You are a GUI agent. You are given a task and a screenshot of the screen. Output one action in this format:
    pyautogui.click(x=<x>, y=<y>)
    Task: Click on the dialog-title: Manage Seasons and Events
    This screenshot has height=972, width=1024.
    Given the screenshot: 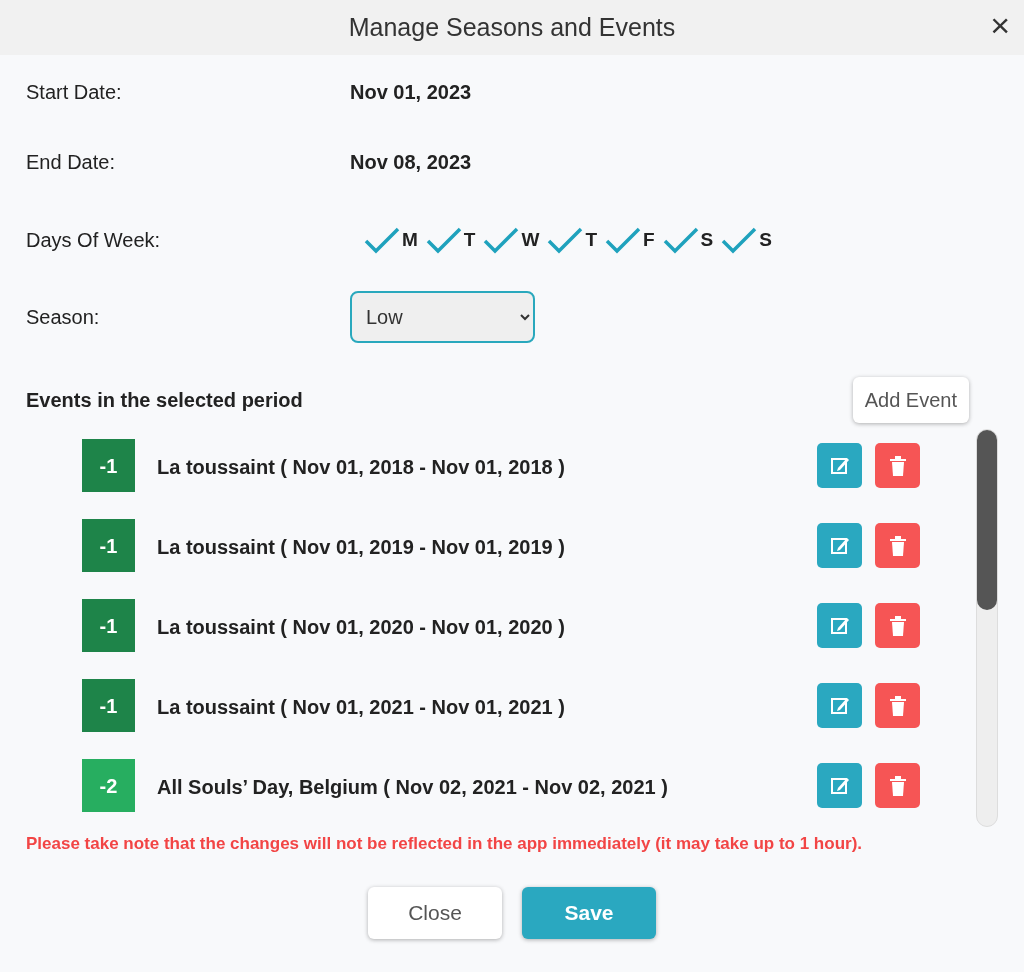 What is the action you would take?
    pyautogui.click(x=512, y=27)
    